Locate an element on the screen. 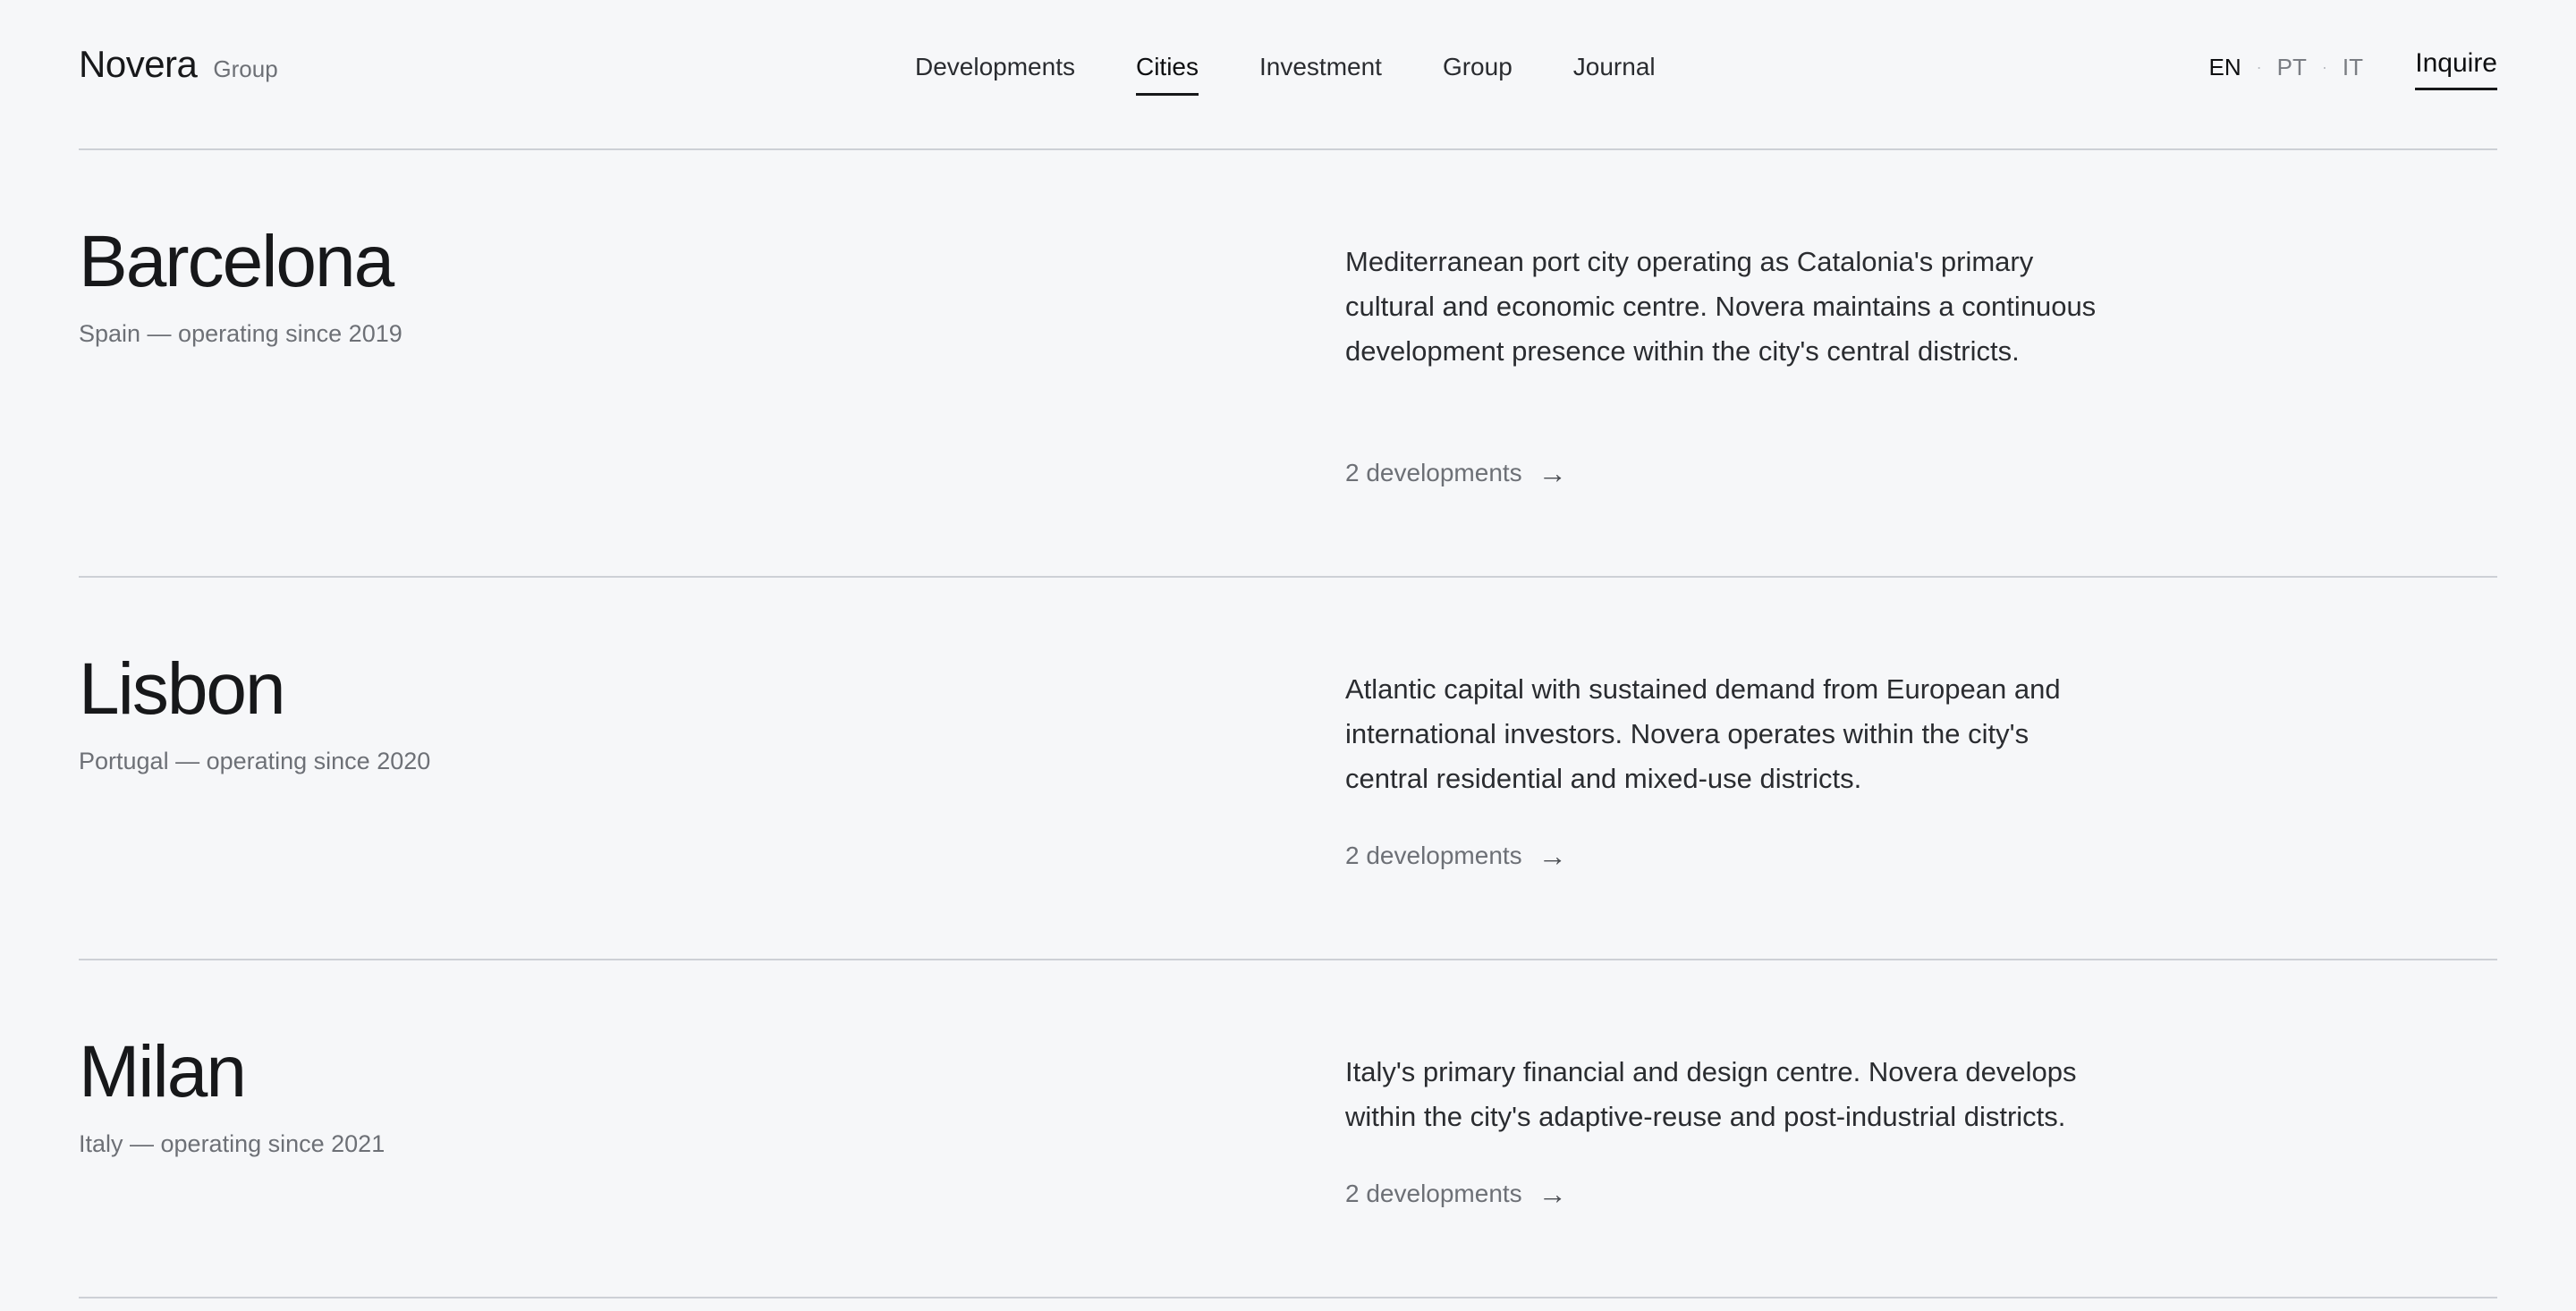 Image resolution: width=2576 pixels, height=1311 pixels. brand-name: Novera is located at coordinates (138, 64).